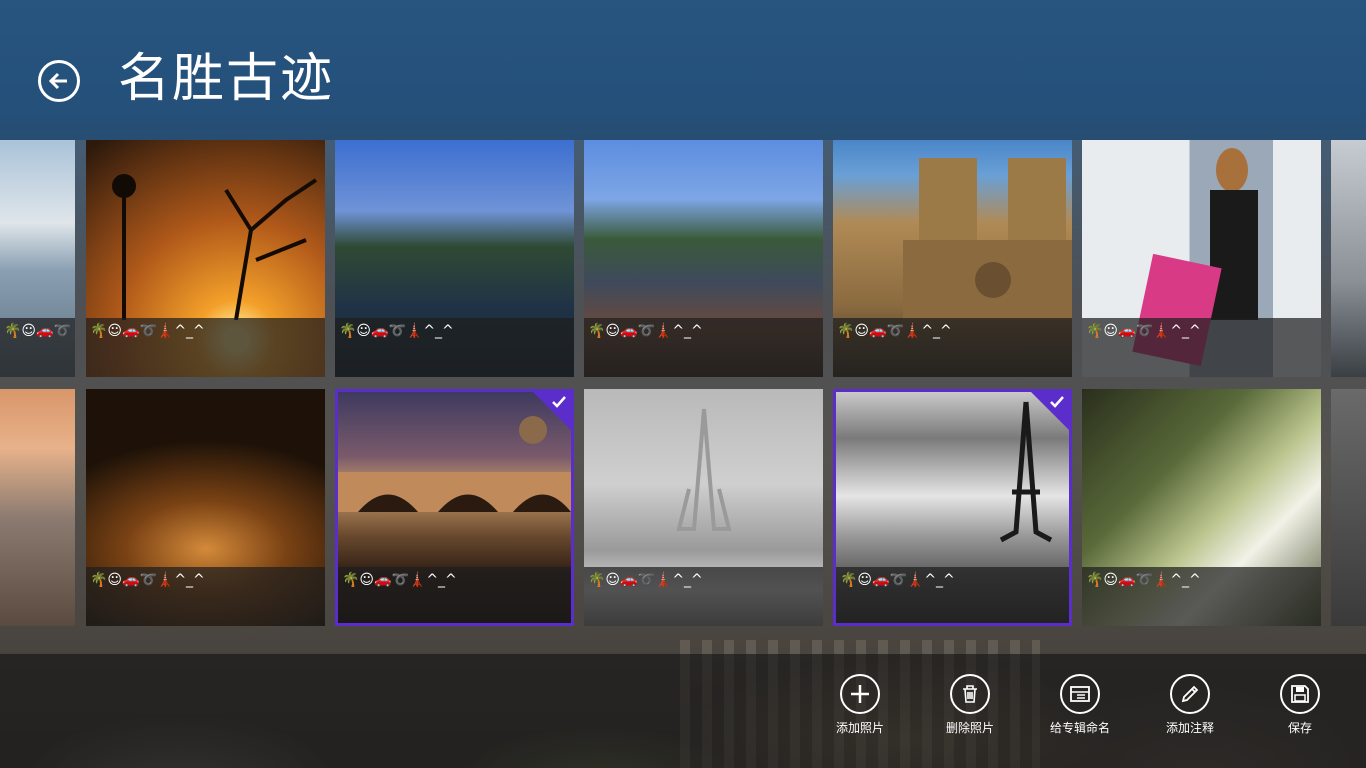 The width and height of the screenshot is (1366, 768). I want to click on photo-tile-city-dusk, so click(37, 507).